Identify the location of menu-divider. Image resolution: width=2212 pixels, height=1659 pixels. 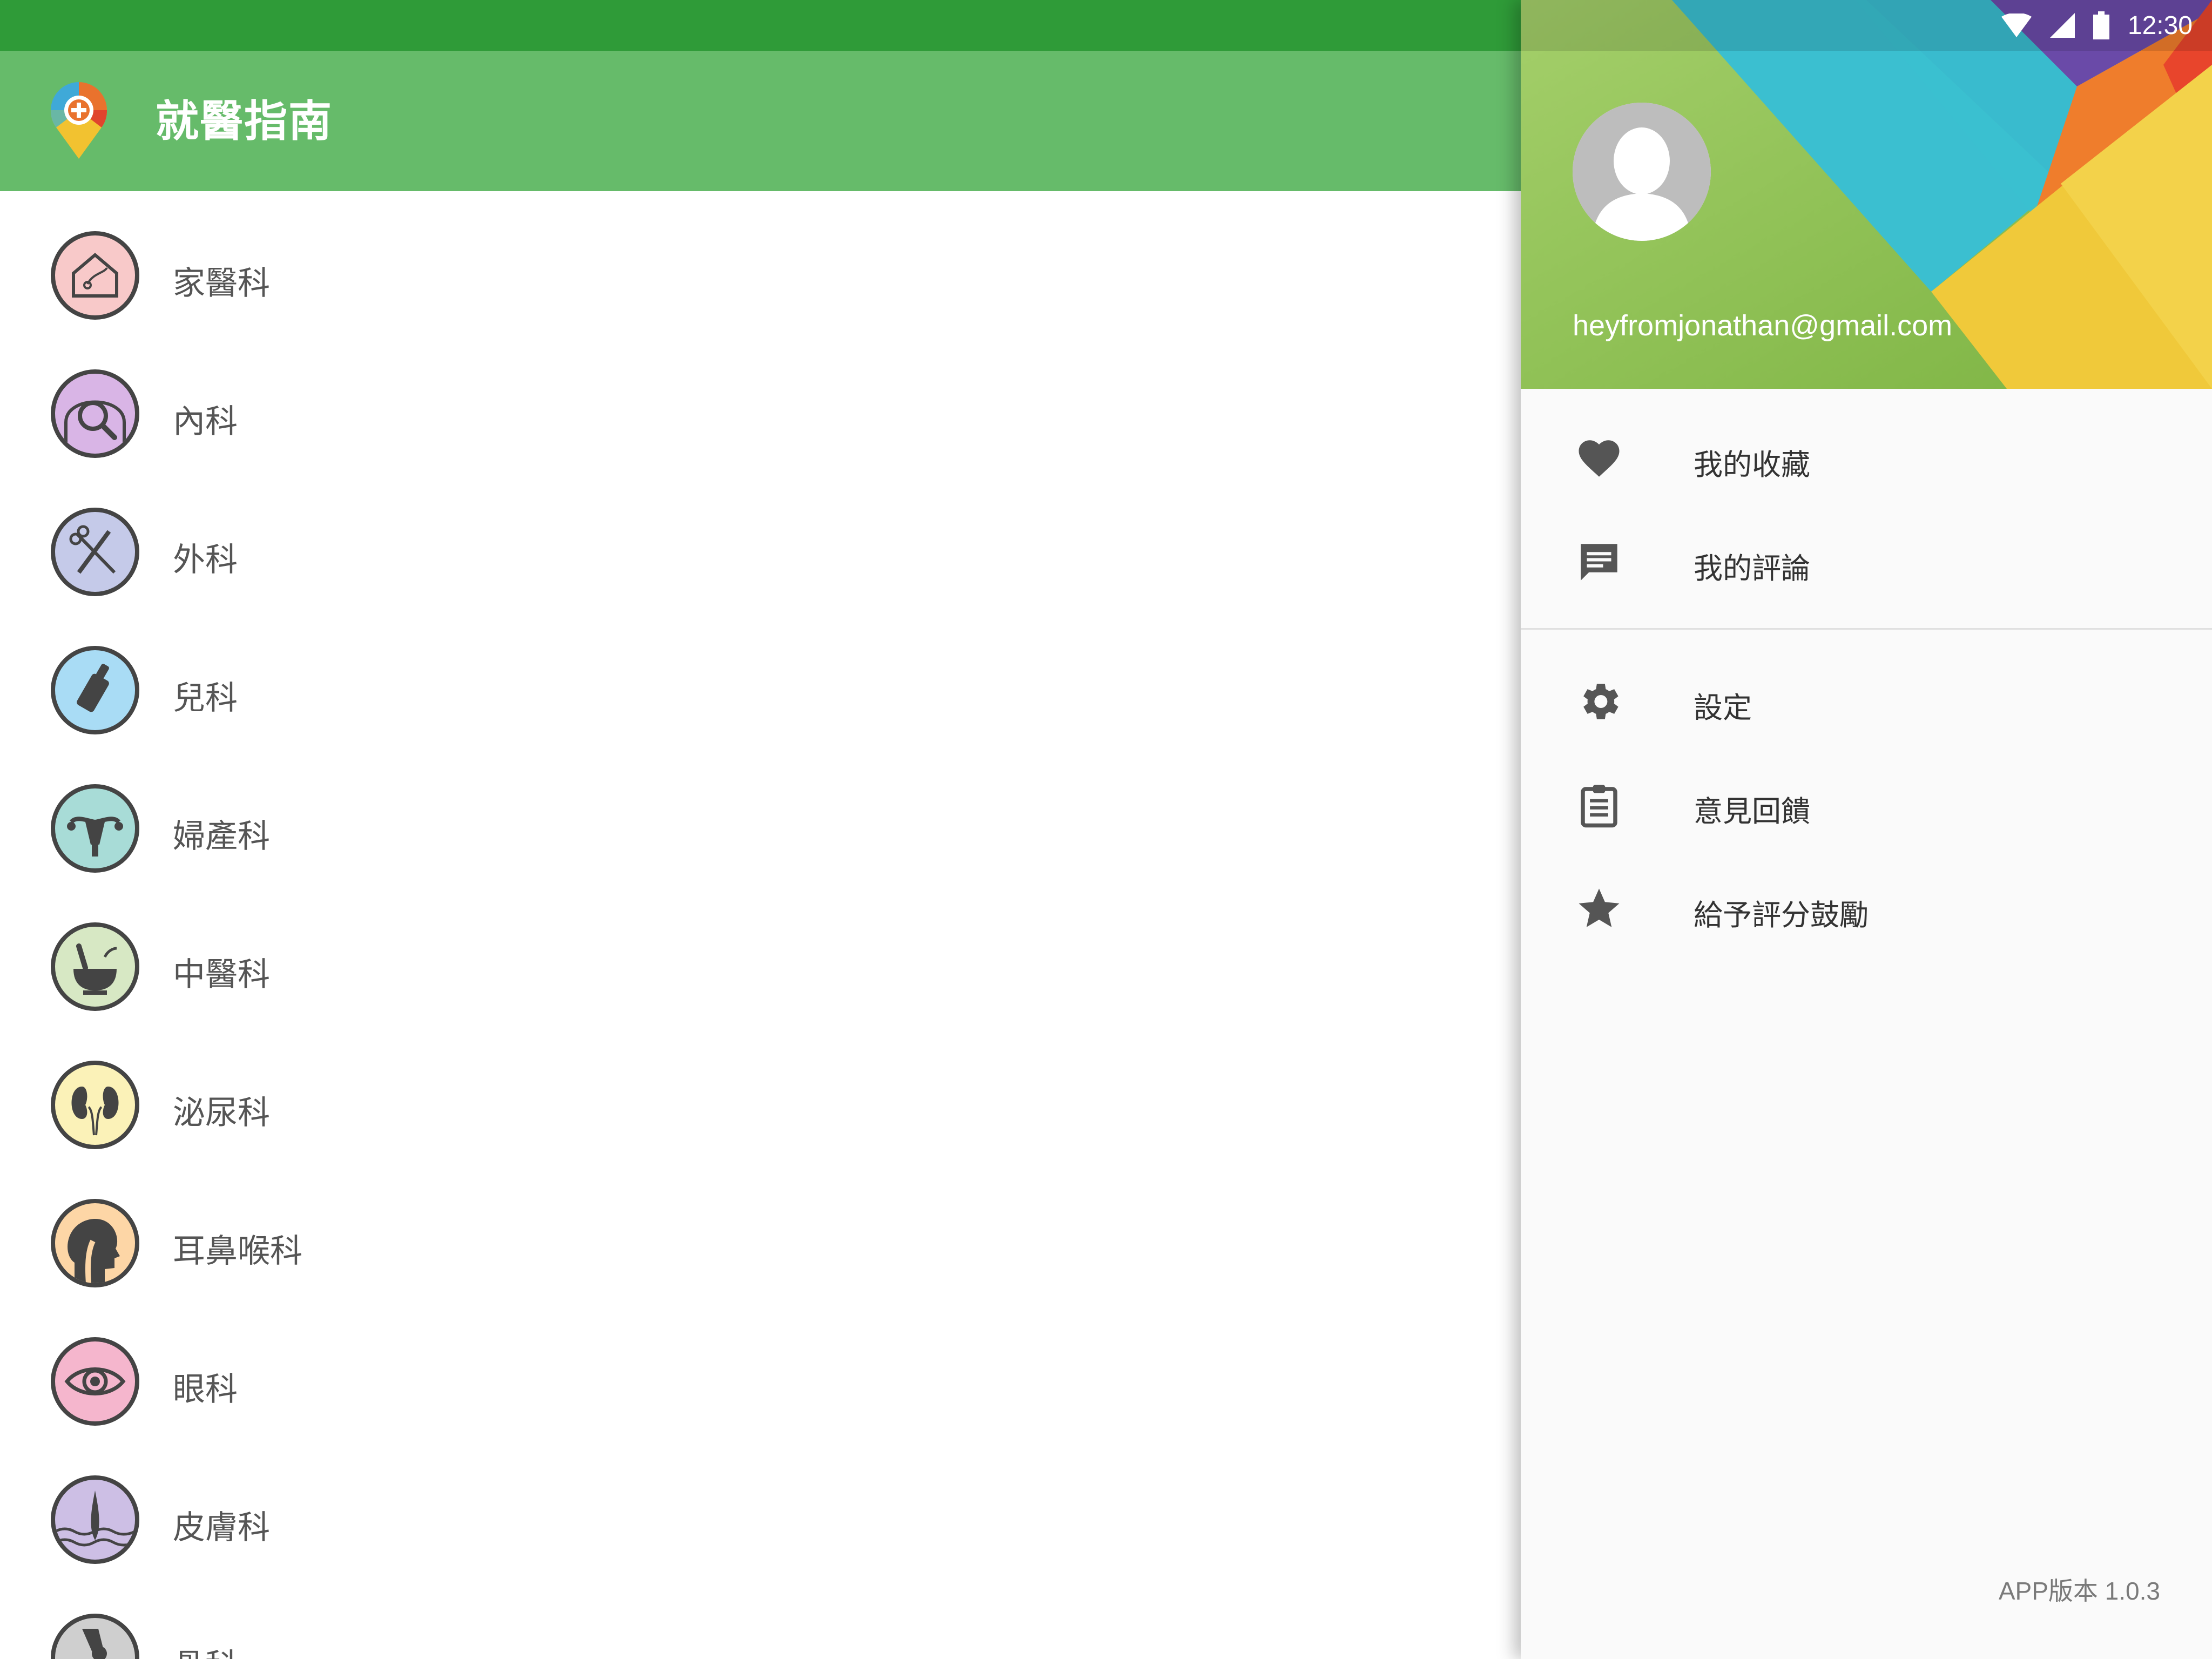
(1866, 629).